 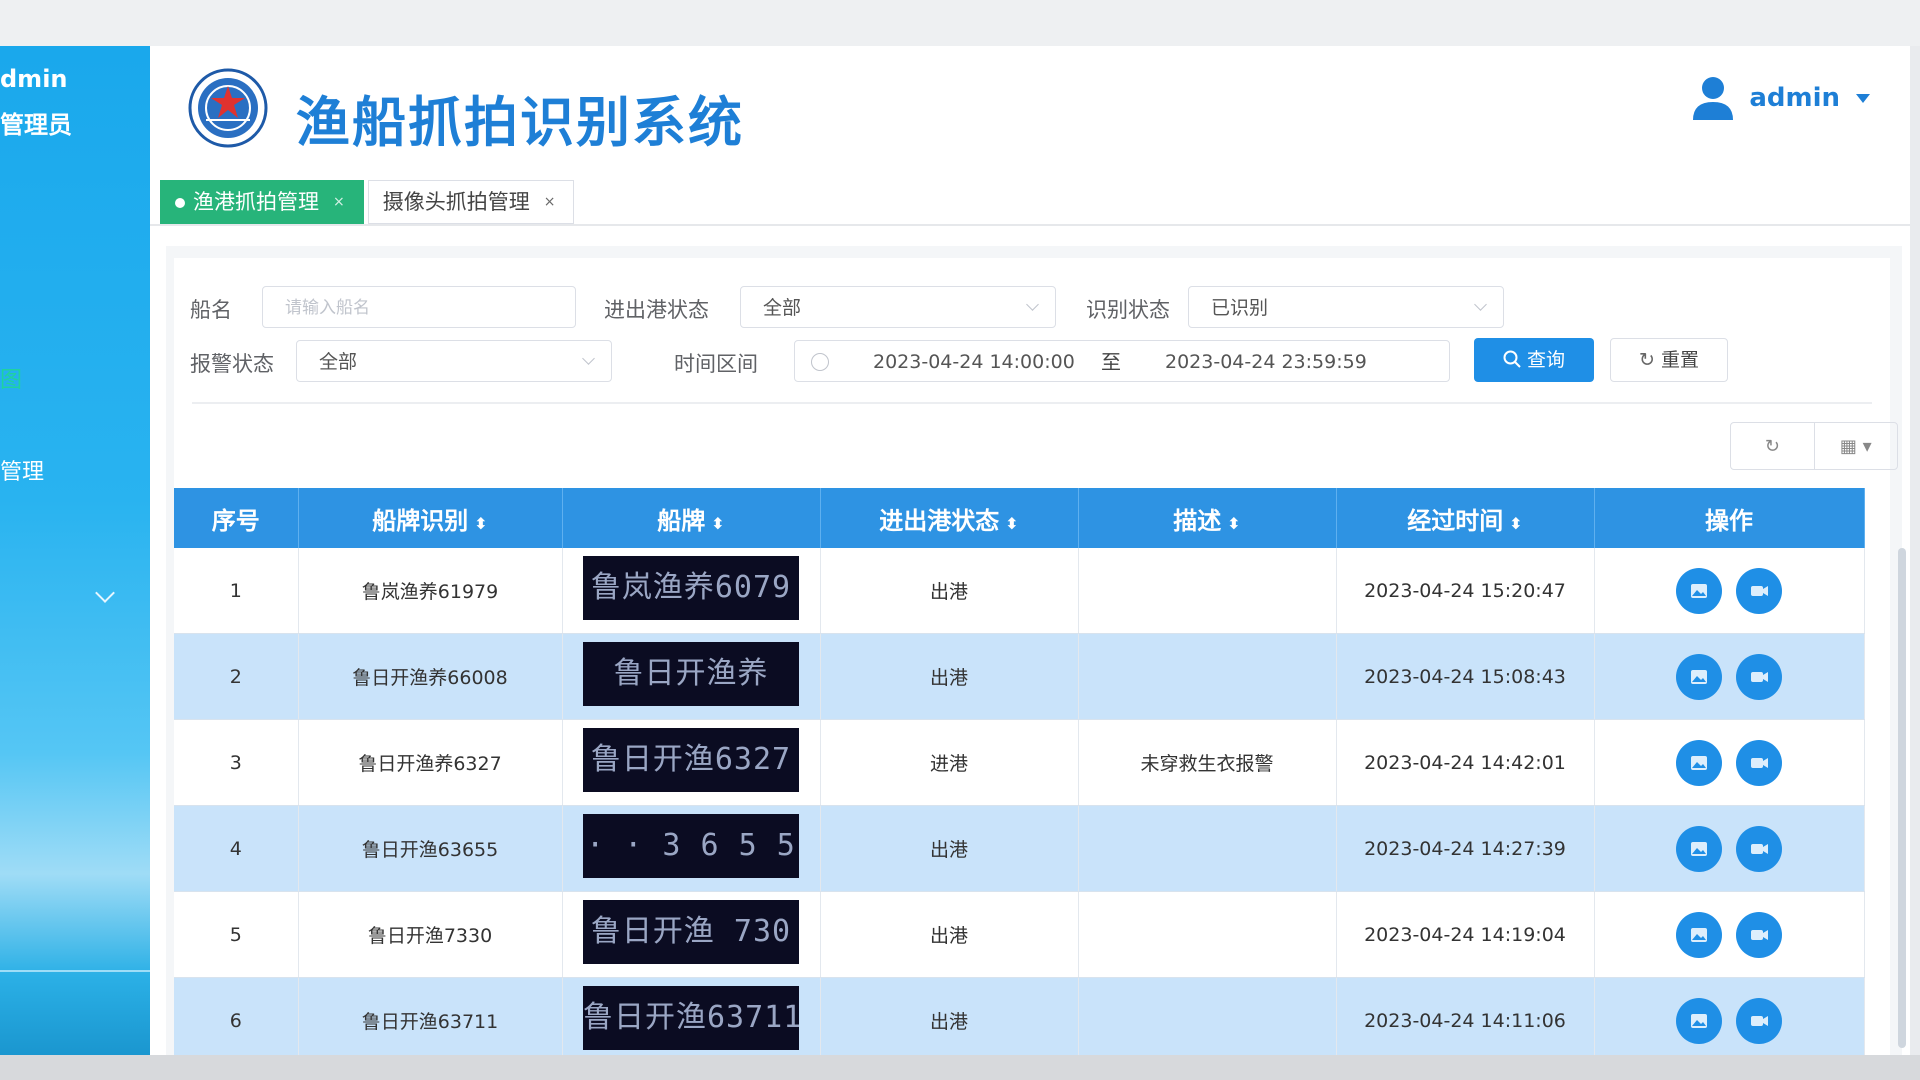 What do you see at coordinates (232, 364) in the screenshot?
I see `alarm-status-label: 报警状态` at bounding box center [232, 364].